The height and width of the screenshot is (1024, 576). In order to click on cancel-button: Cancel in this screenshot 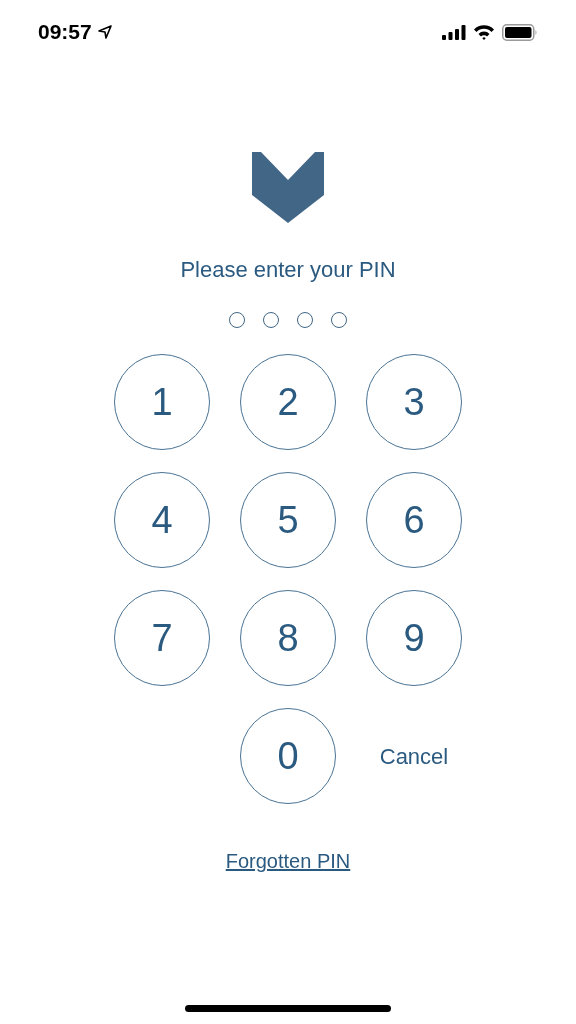, I will do `click(414, 756)`.